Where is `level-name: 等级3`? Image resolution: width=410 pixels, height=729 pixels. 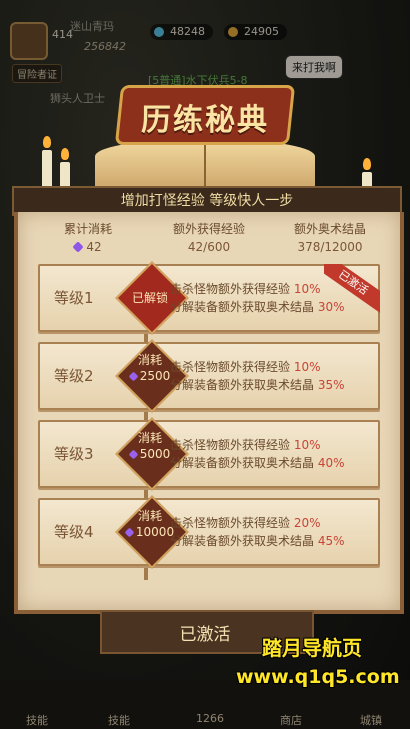
level-name: 等级3 is located at coordinates (74, 454).